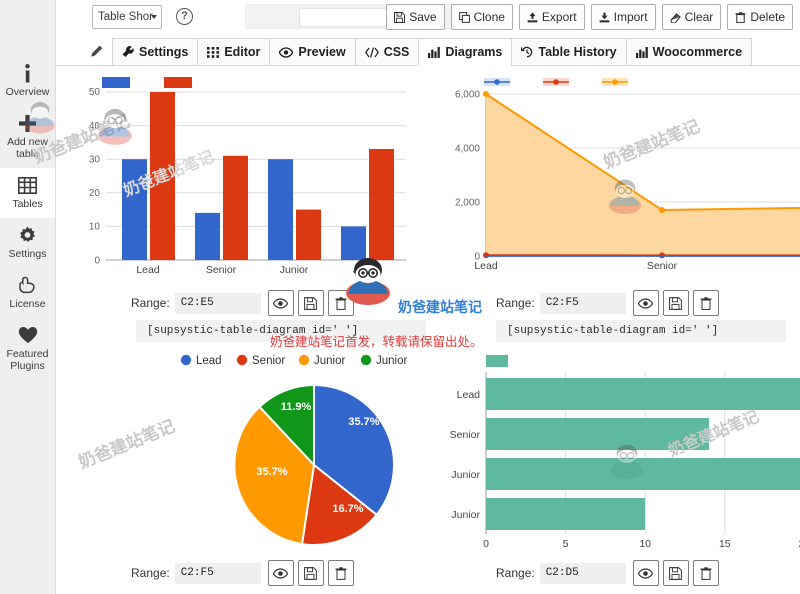 The width and height of the screenshot is (800, 594). I want to click on tab-settings: Settings, so click(155, 52).